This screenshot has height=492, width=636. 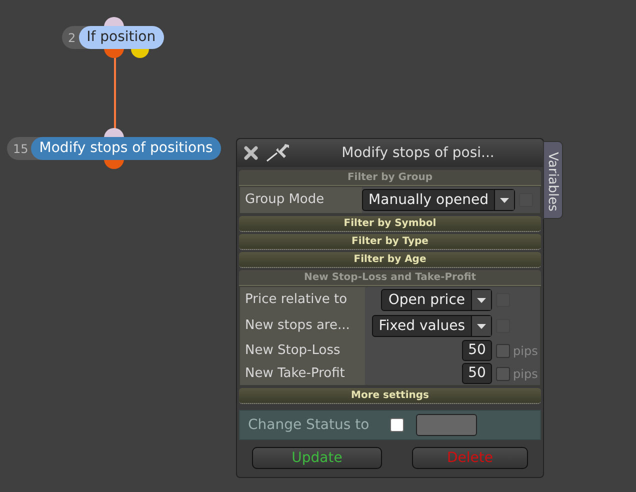 I want to click on dropdown: Fixed values, so click(x=432, y=326).